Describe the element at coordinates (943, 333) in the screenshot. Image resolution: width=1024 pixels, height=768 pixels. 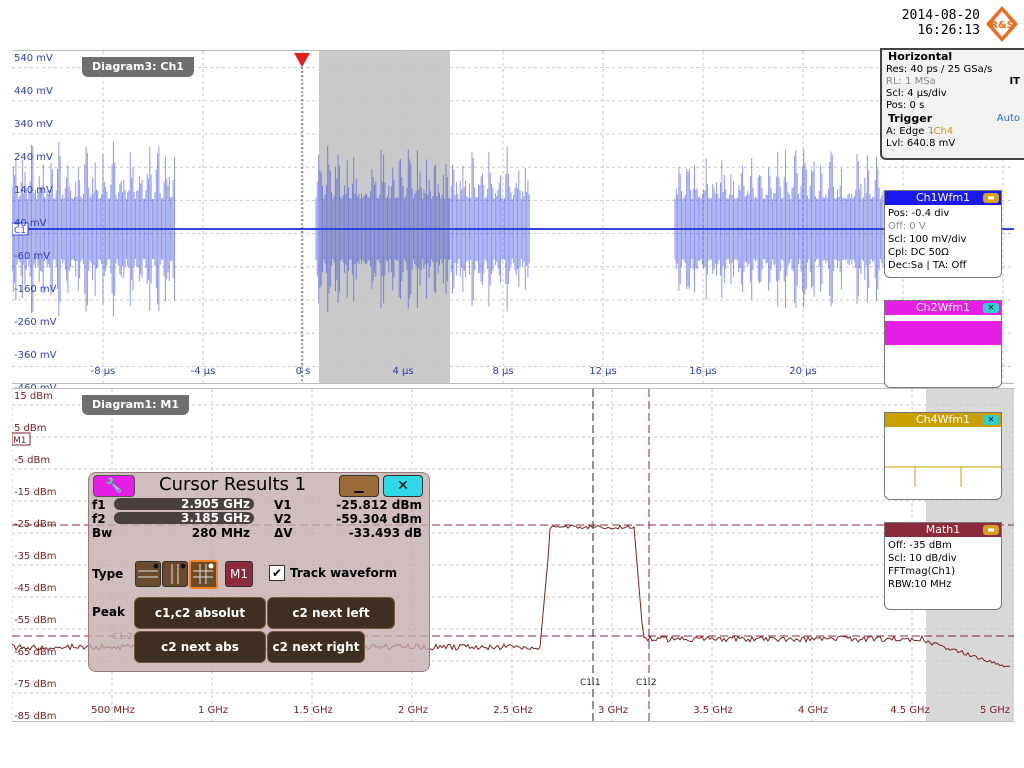
I see `ch2-thumbnail` at that location.